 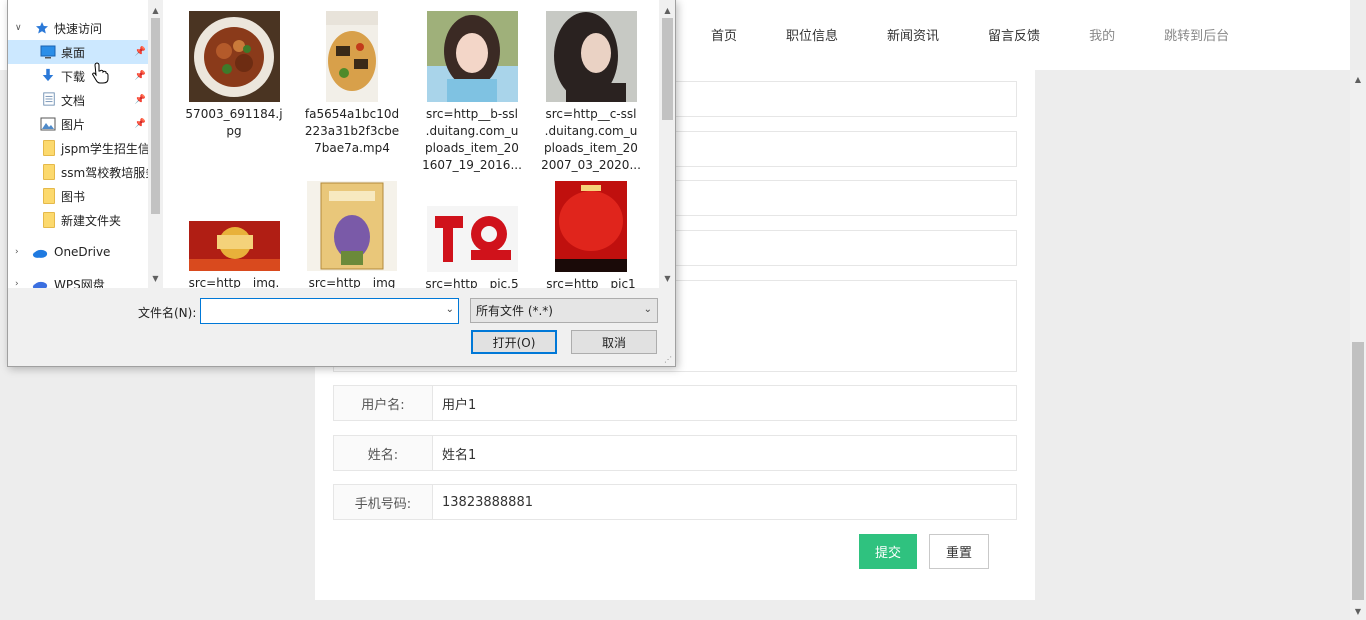 I want to click on tree-item-folder-jspm: jspm学生招生信, so click(x=78, y=148).